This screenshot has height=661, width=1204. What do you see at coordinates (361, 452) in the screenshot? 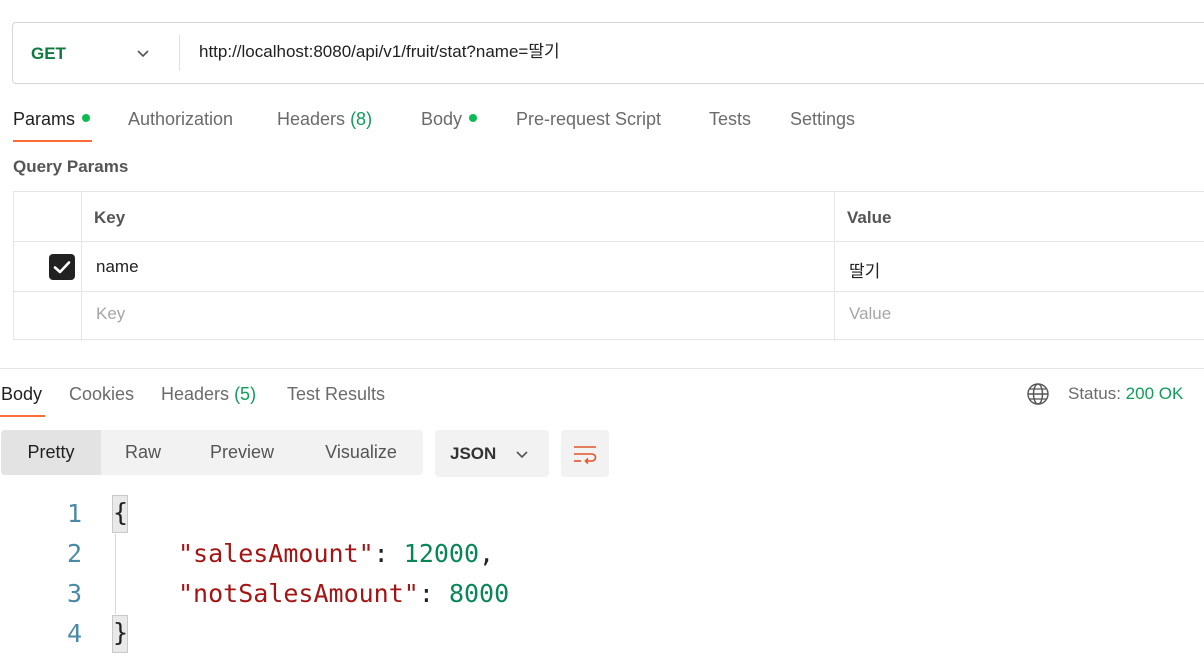
I see `view-visualize-button: Visualize` at bounding box center [361, 452].